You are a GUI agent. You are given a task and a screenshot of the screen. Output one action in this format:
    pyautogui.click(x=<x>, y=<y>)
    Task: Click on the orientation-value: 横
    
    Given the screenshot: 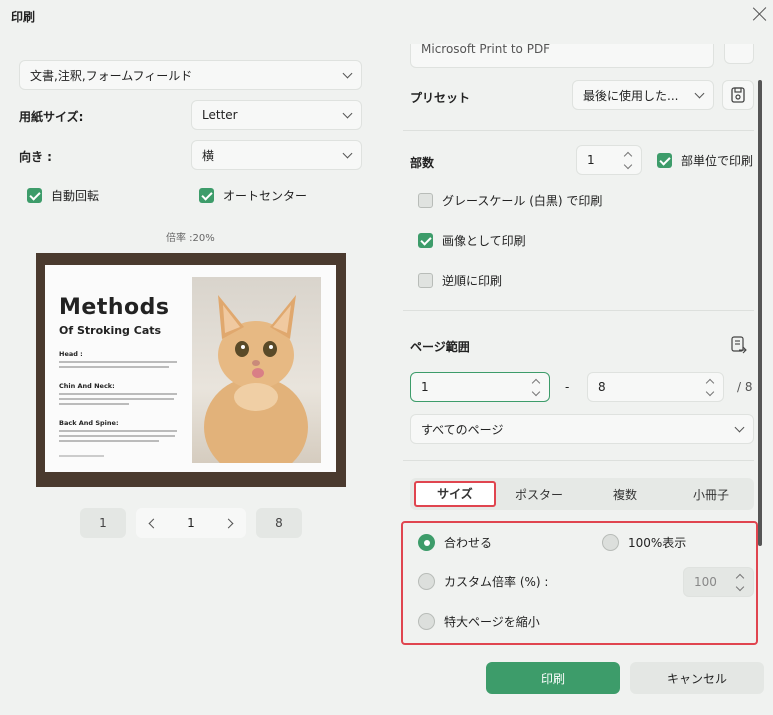 What is the action you would take?
    pyautogui.click(x=208, y=155)
    